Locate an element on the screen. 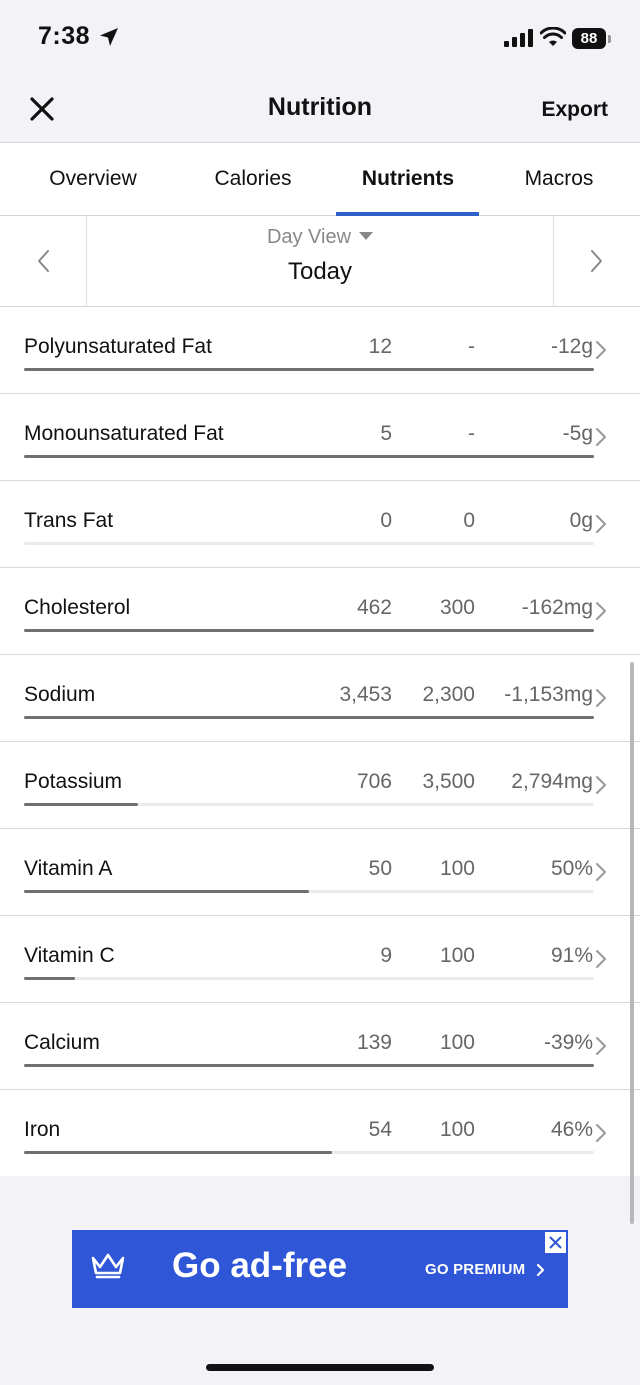 This screenshot has height=1385, width=640. nutrient-total: 0 is located at coordinates (386, 520).